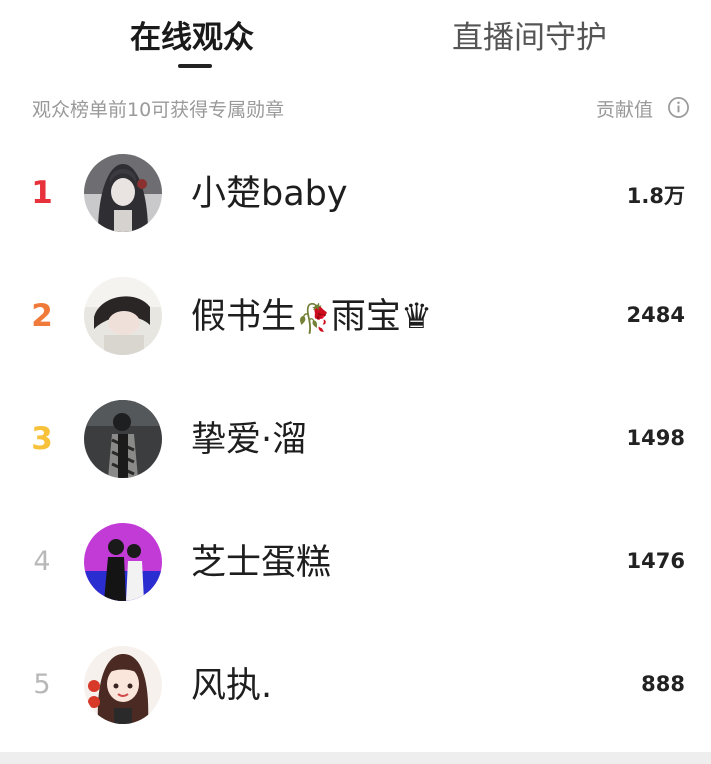 Image resolution: width=711 pixels, height=764 pixels. I want to click on tab-online-viewers: 在线观众, so click(192, 38).